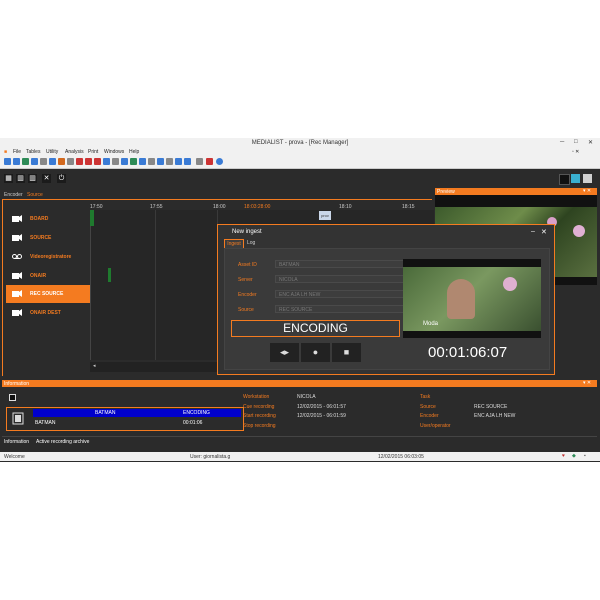  What do you see at coordinates (38, 276) in the screenshot?
I see `source-label: ONAIR` at bounding box center [38, 276].